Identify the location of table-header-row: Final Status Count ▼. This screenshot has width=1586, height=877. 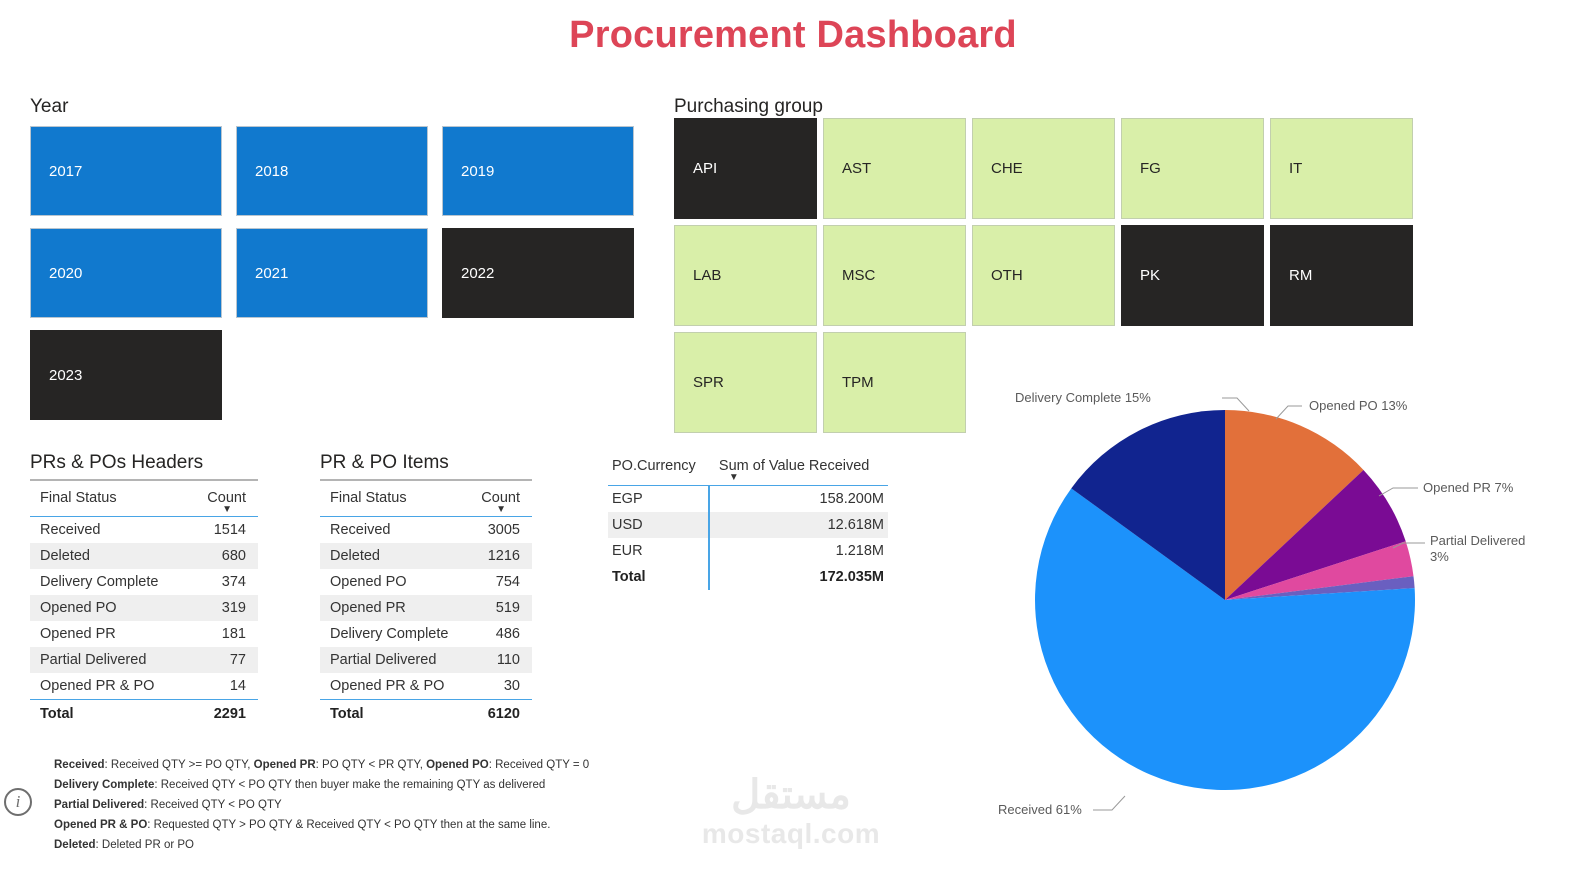
(144, 499).